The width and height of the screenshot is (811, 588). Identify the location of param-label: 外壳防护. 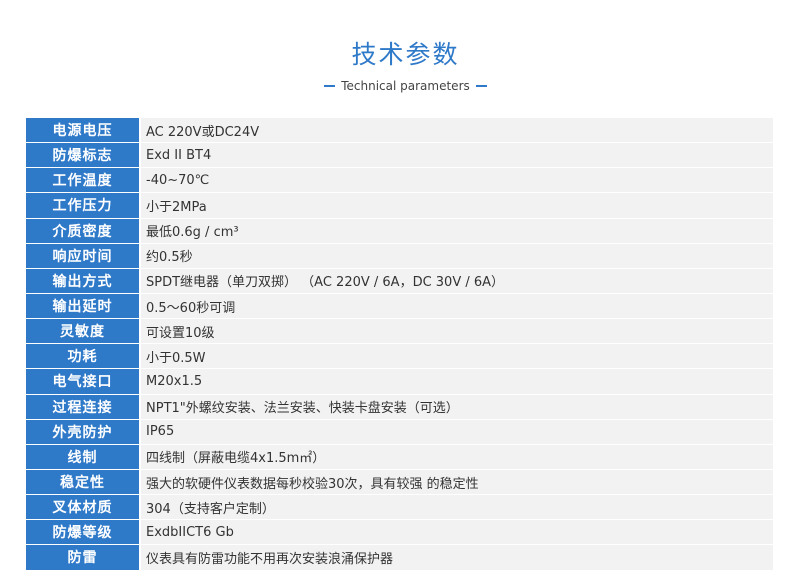
(82, 432).